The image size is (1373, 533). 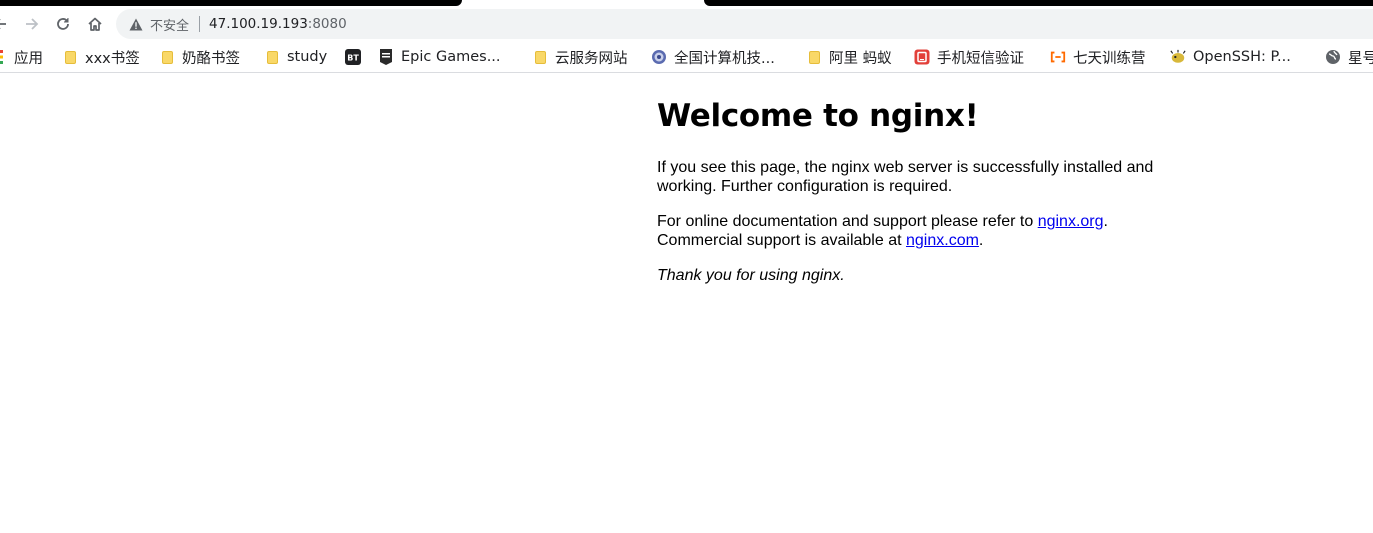 I want to click on home-icon, so click(x=95, y=24).